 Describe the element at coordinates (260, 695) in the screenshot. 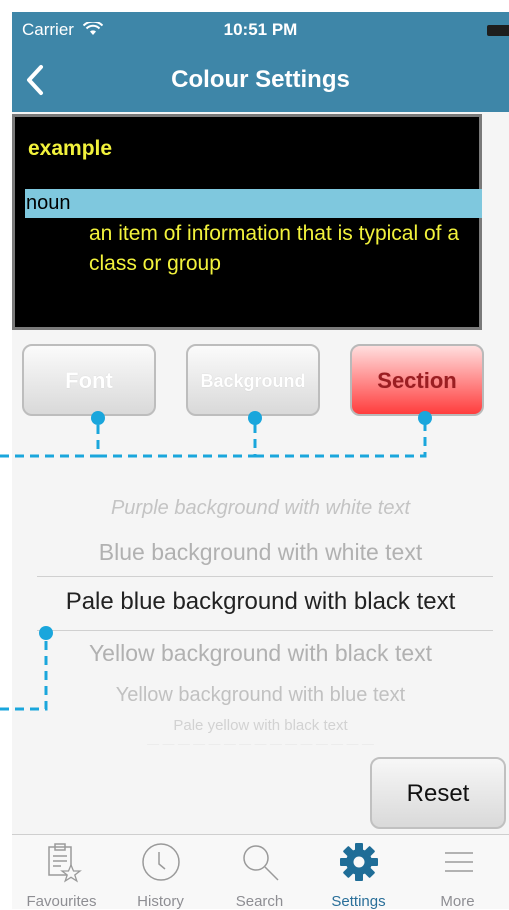

I see `picker-option: Yellow background with blue text` at that location.